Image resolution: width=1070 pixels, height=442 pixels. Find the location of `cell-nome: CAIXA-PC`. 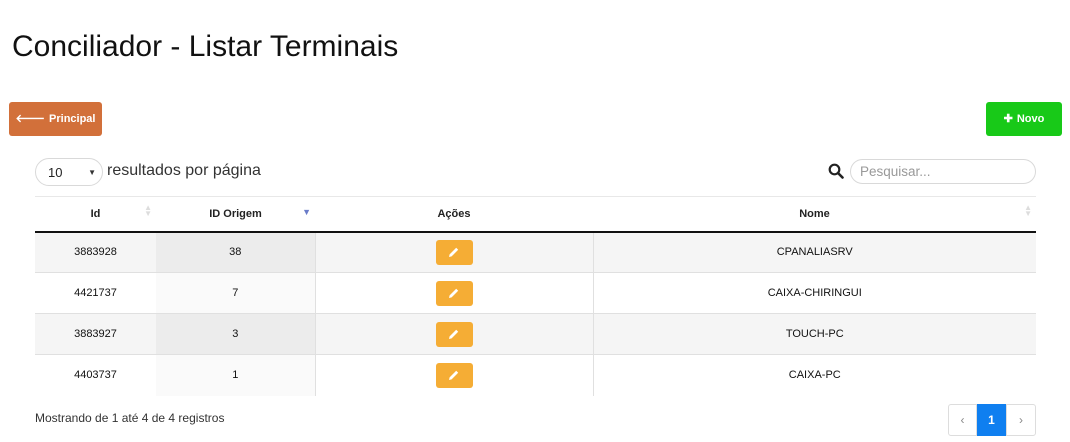

cell-nome: CAIXA-PC is located at coordinates (814, 375).